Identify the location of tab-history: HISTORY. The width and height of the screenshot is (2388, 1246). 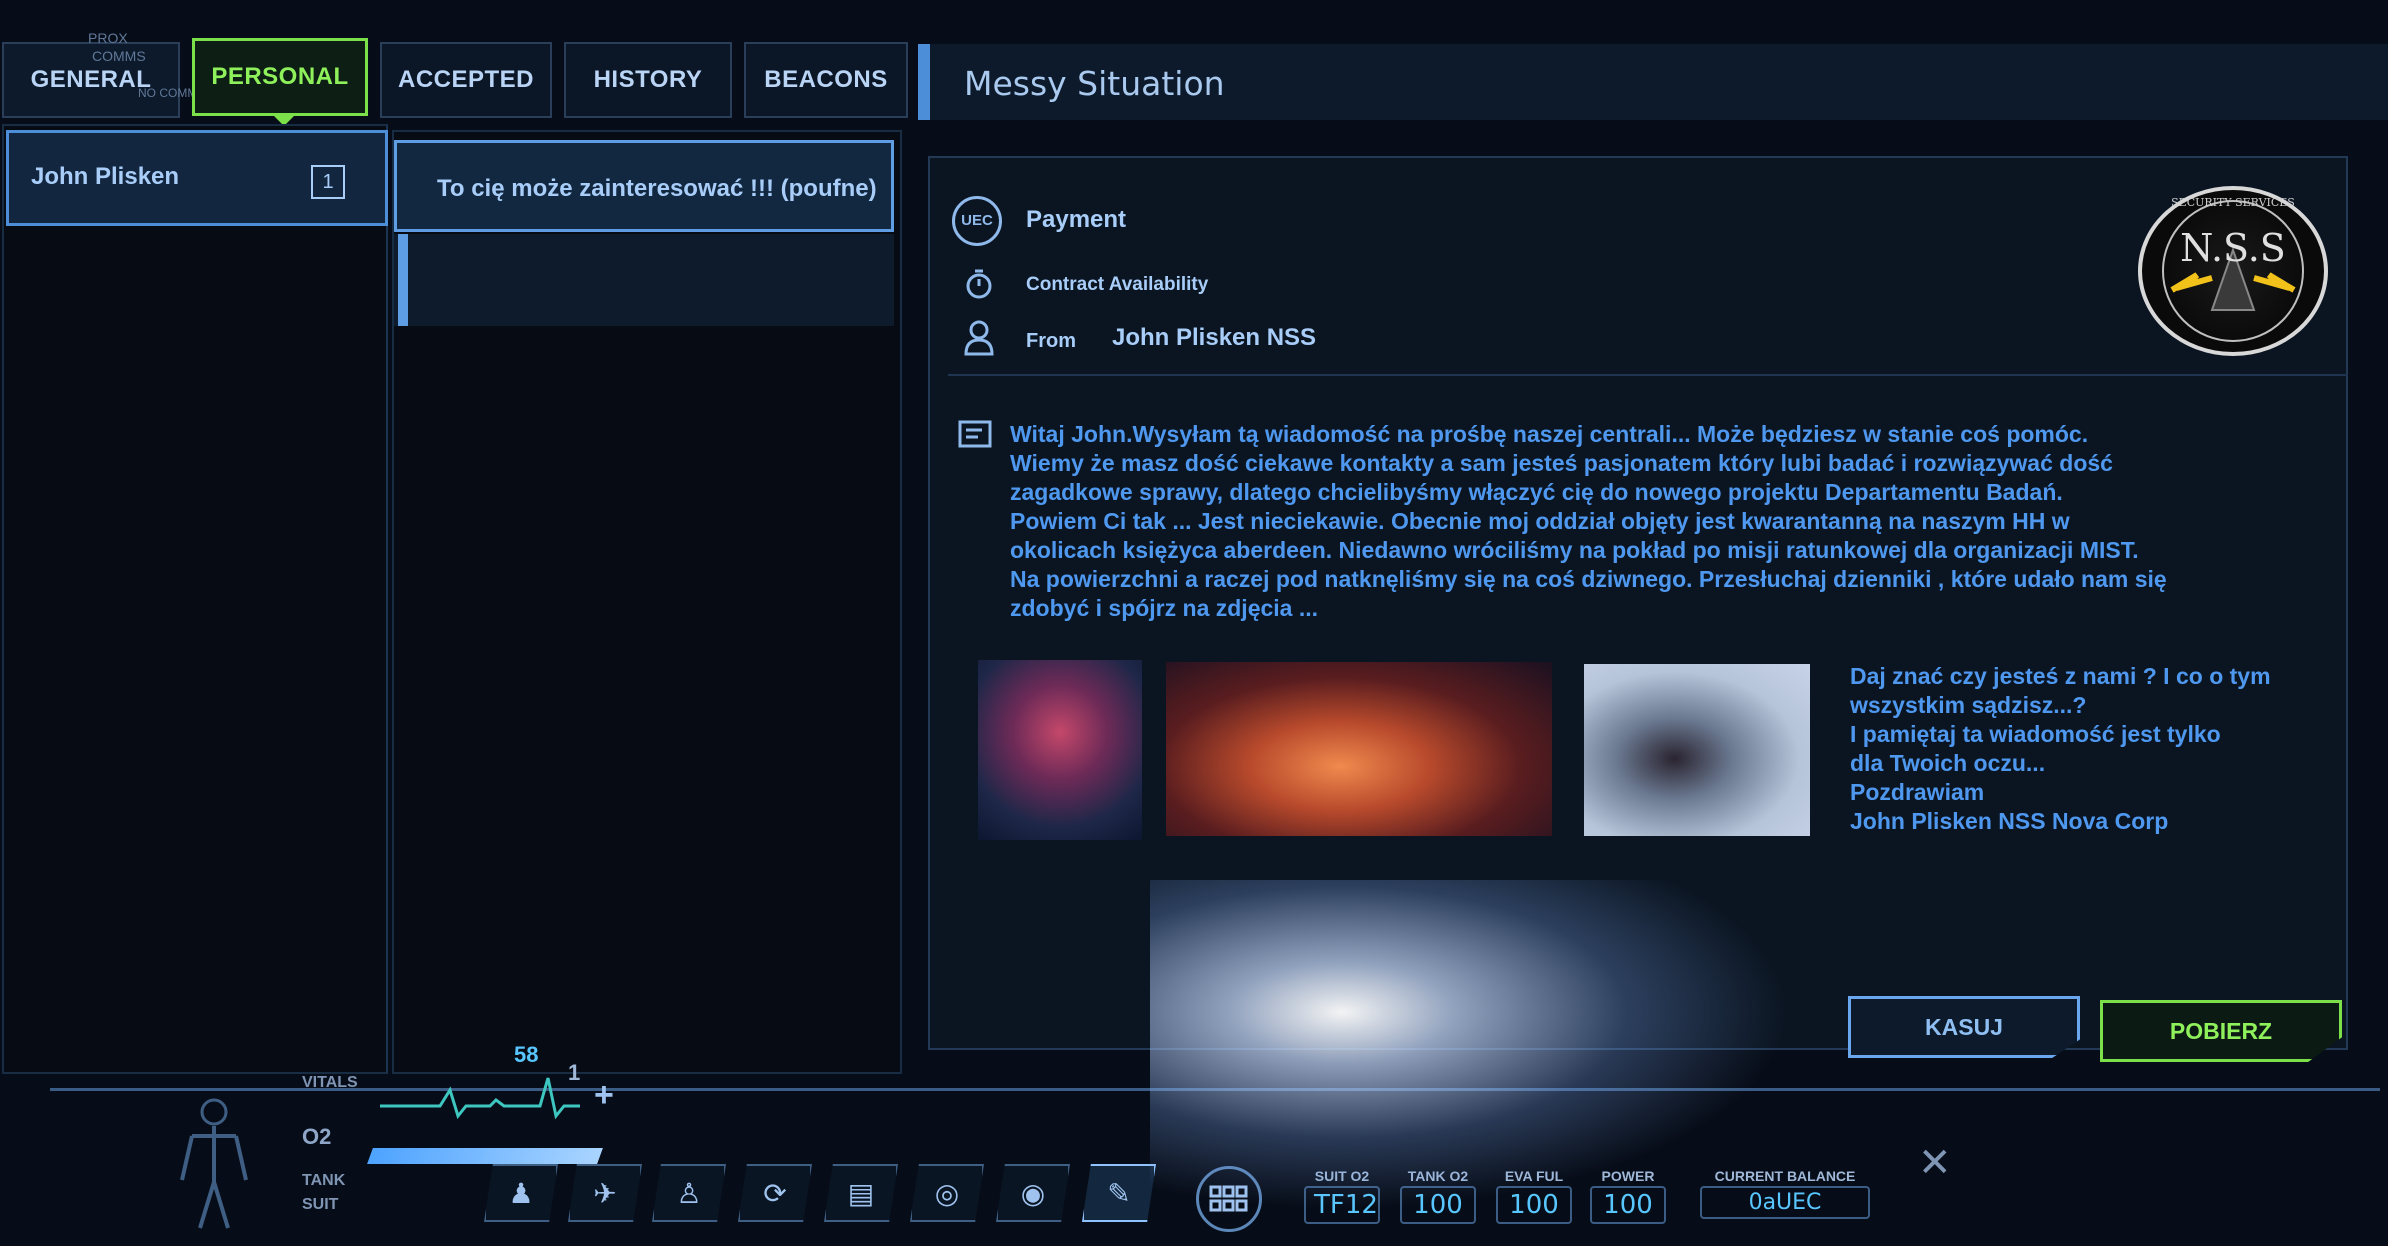
(648, 80).